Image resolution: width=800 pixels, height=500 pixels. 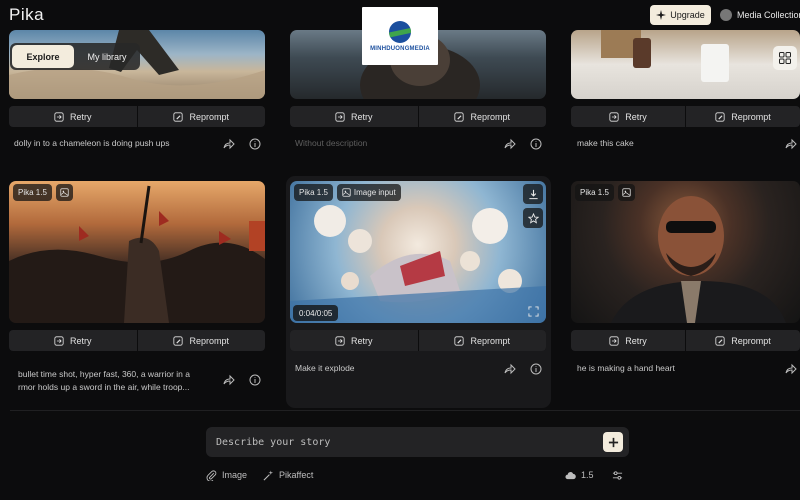 What do you see at coordinates (43, 56) in the screenshot?
I see `explore-tab: Explore` at bounding box center [43, 56].